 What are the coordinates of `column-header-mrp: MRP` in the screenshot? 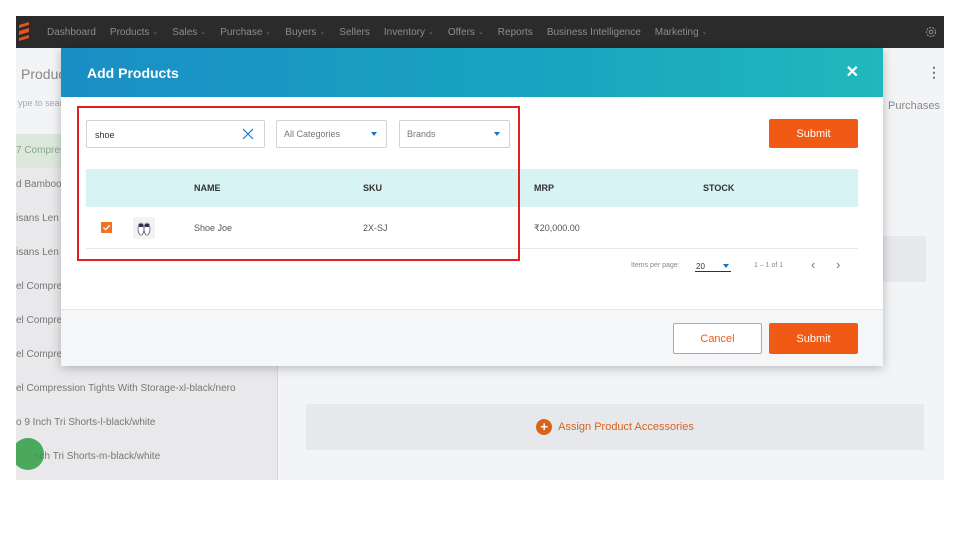 It's located at (544, 188).